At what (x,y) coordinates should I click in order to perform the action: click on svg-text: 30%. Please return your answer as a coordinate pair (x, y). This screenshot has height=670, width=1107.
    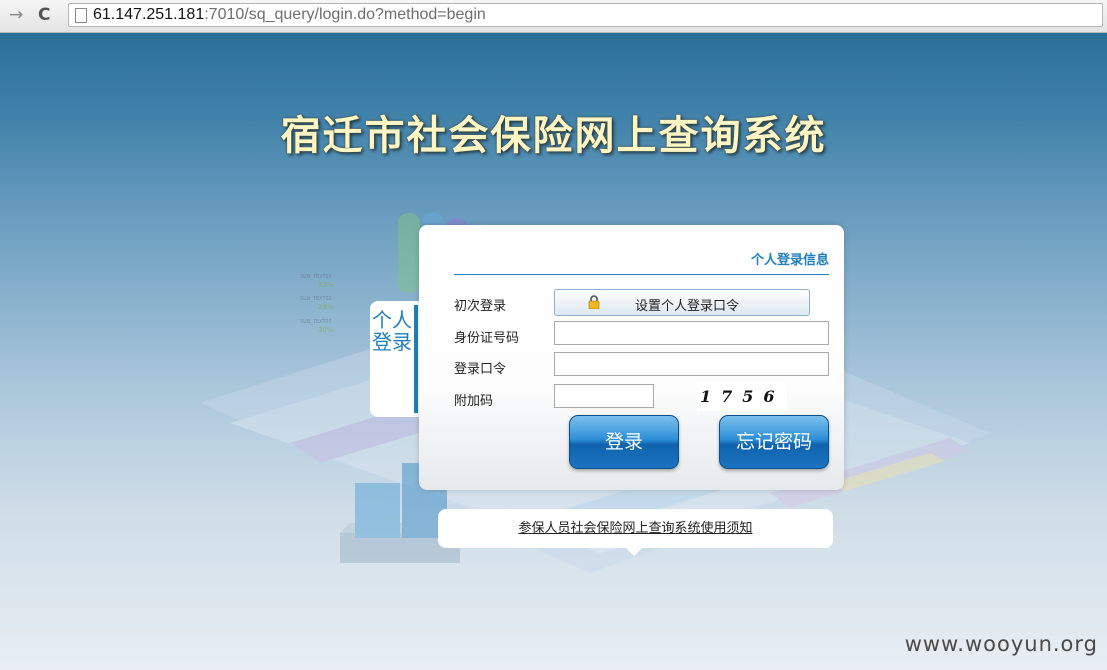
    Looking at the image, I should click on (326, 330).